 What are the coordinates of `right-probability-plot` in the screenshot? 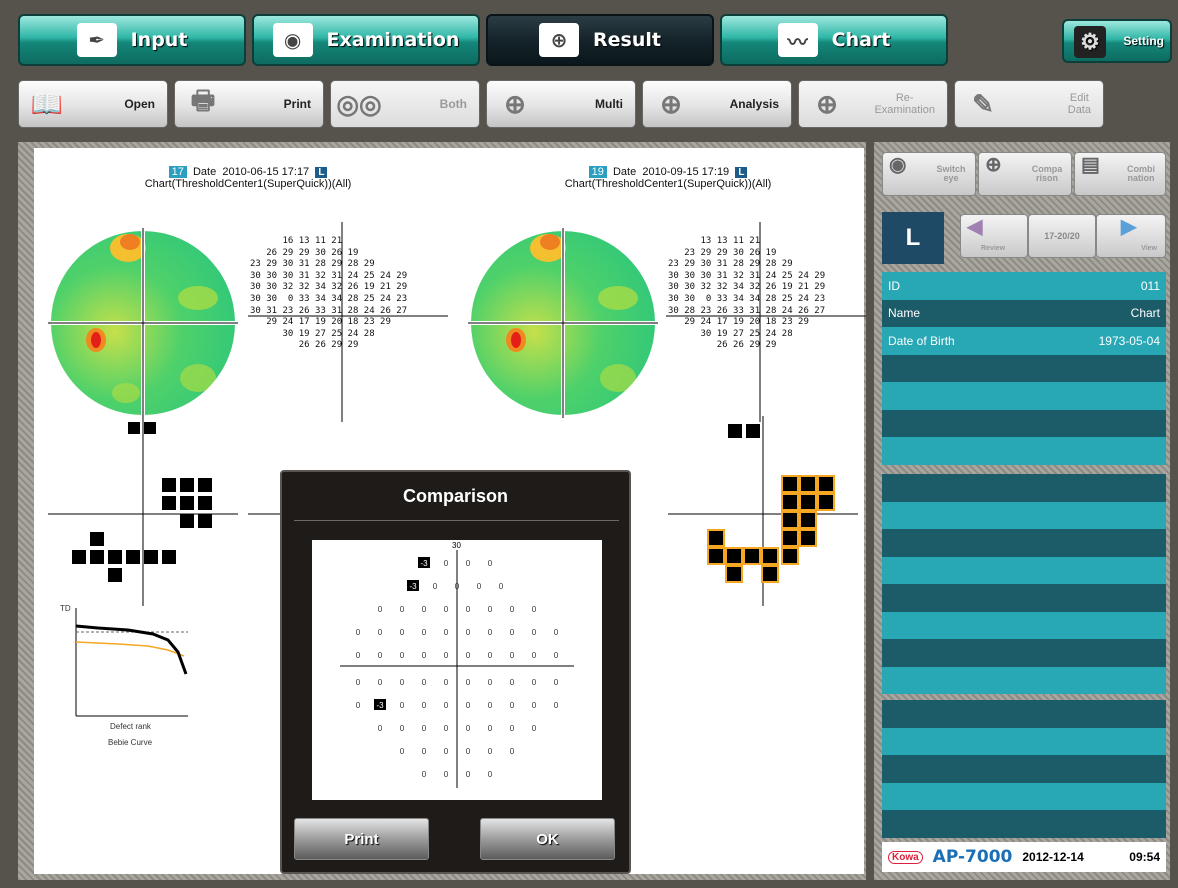 It's located at (763, 511).